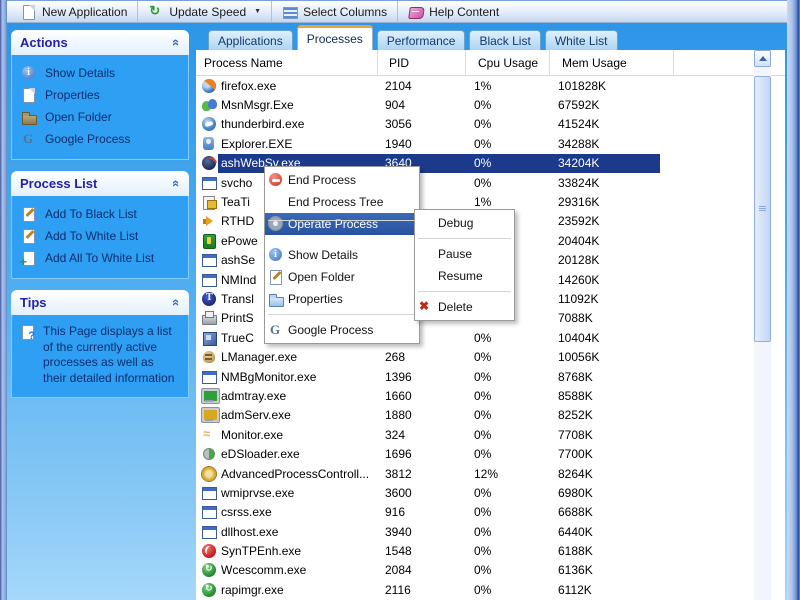 The width and height of the screenshot is (800, 600). Describe the element at coordinates (209, 338) in the screenshot. I see `truec-icon` at that location.